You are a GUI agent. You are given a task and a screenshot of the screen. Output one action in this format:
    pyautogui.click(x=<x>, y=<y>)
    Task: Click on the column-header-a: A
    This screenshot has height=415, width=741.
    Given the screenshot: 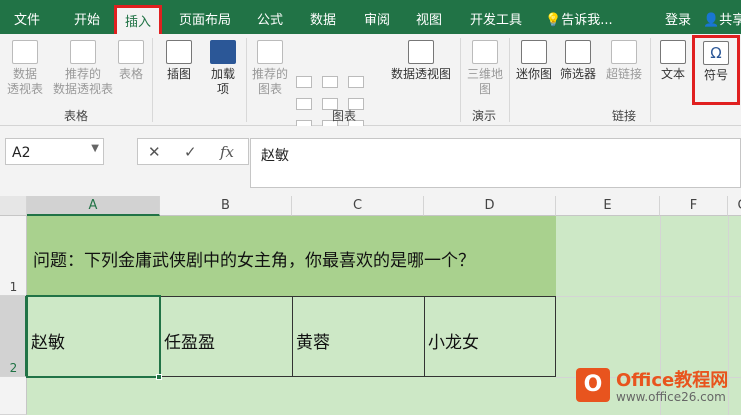 What is the action you would take?
    pyautogui.click(x=93, y=206)
    